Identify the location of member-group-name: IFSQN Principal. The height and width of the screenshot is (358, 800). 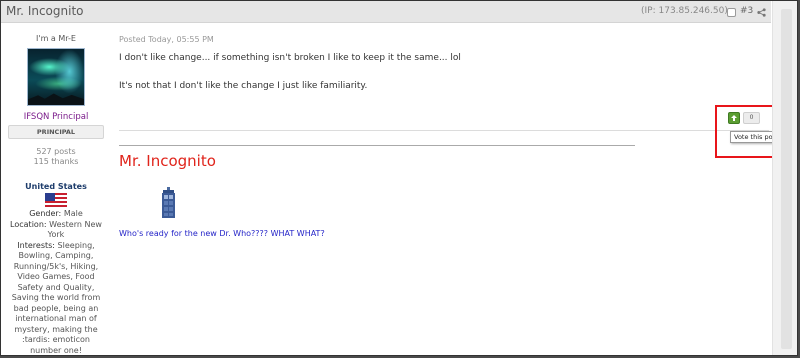
(56, 117).